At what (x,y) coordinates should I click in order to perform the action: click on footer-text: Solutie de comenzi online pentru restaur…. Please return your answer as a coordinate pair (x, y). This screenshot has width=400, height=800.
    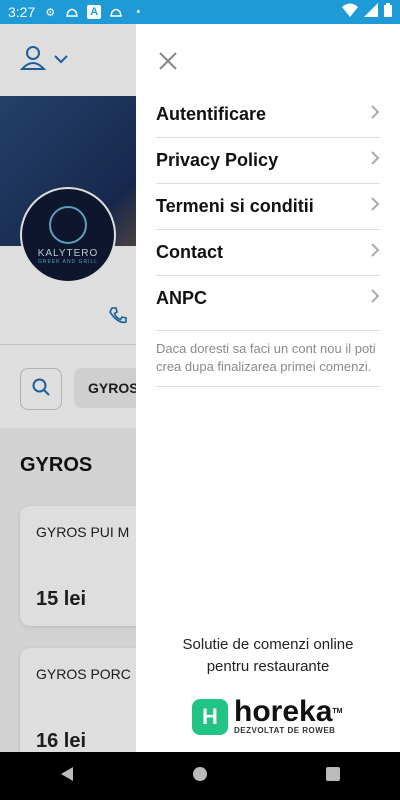
    Looking at the image, I should click on (268, 656).